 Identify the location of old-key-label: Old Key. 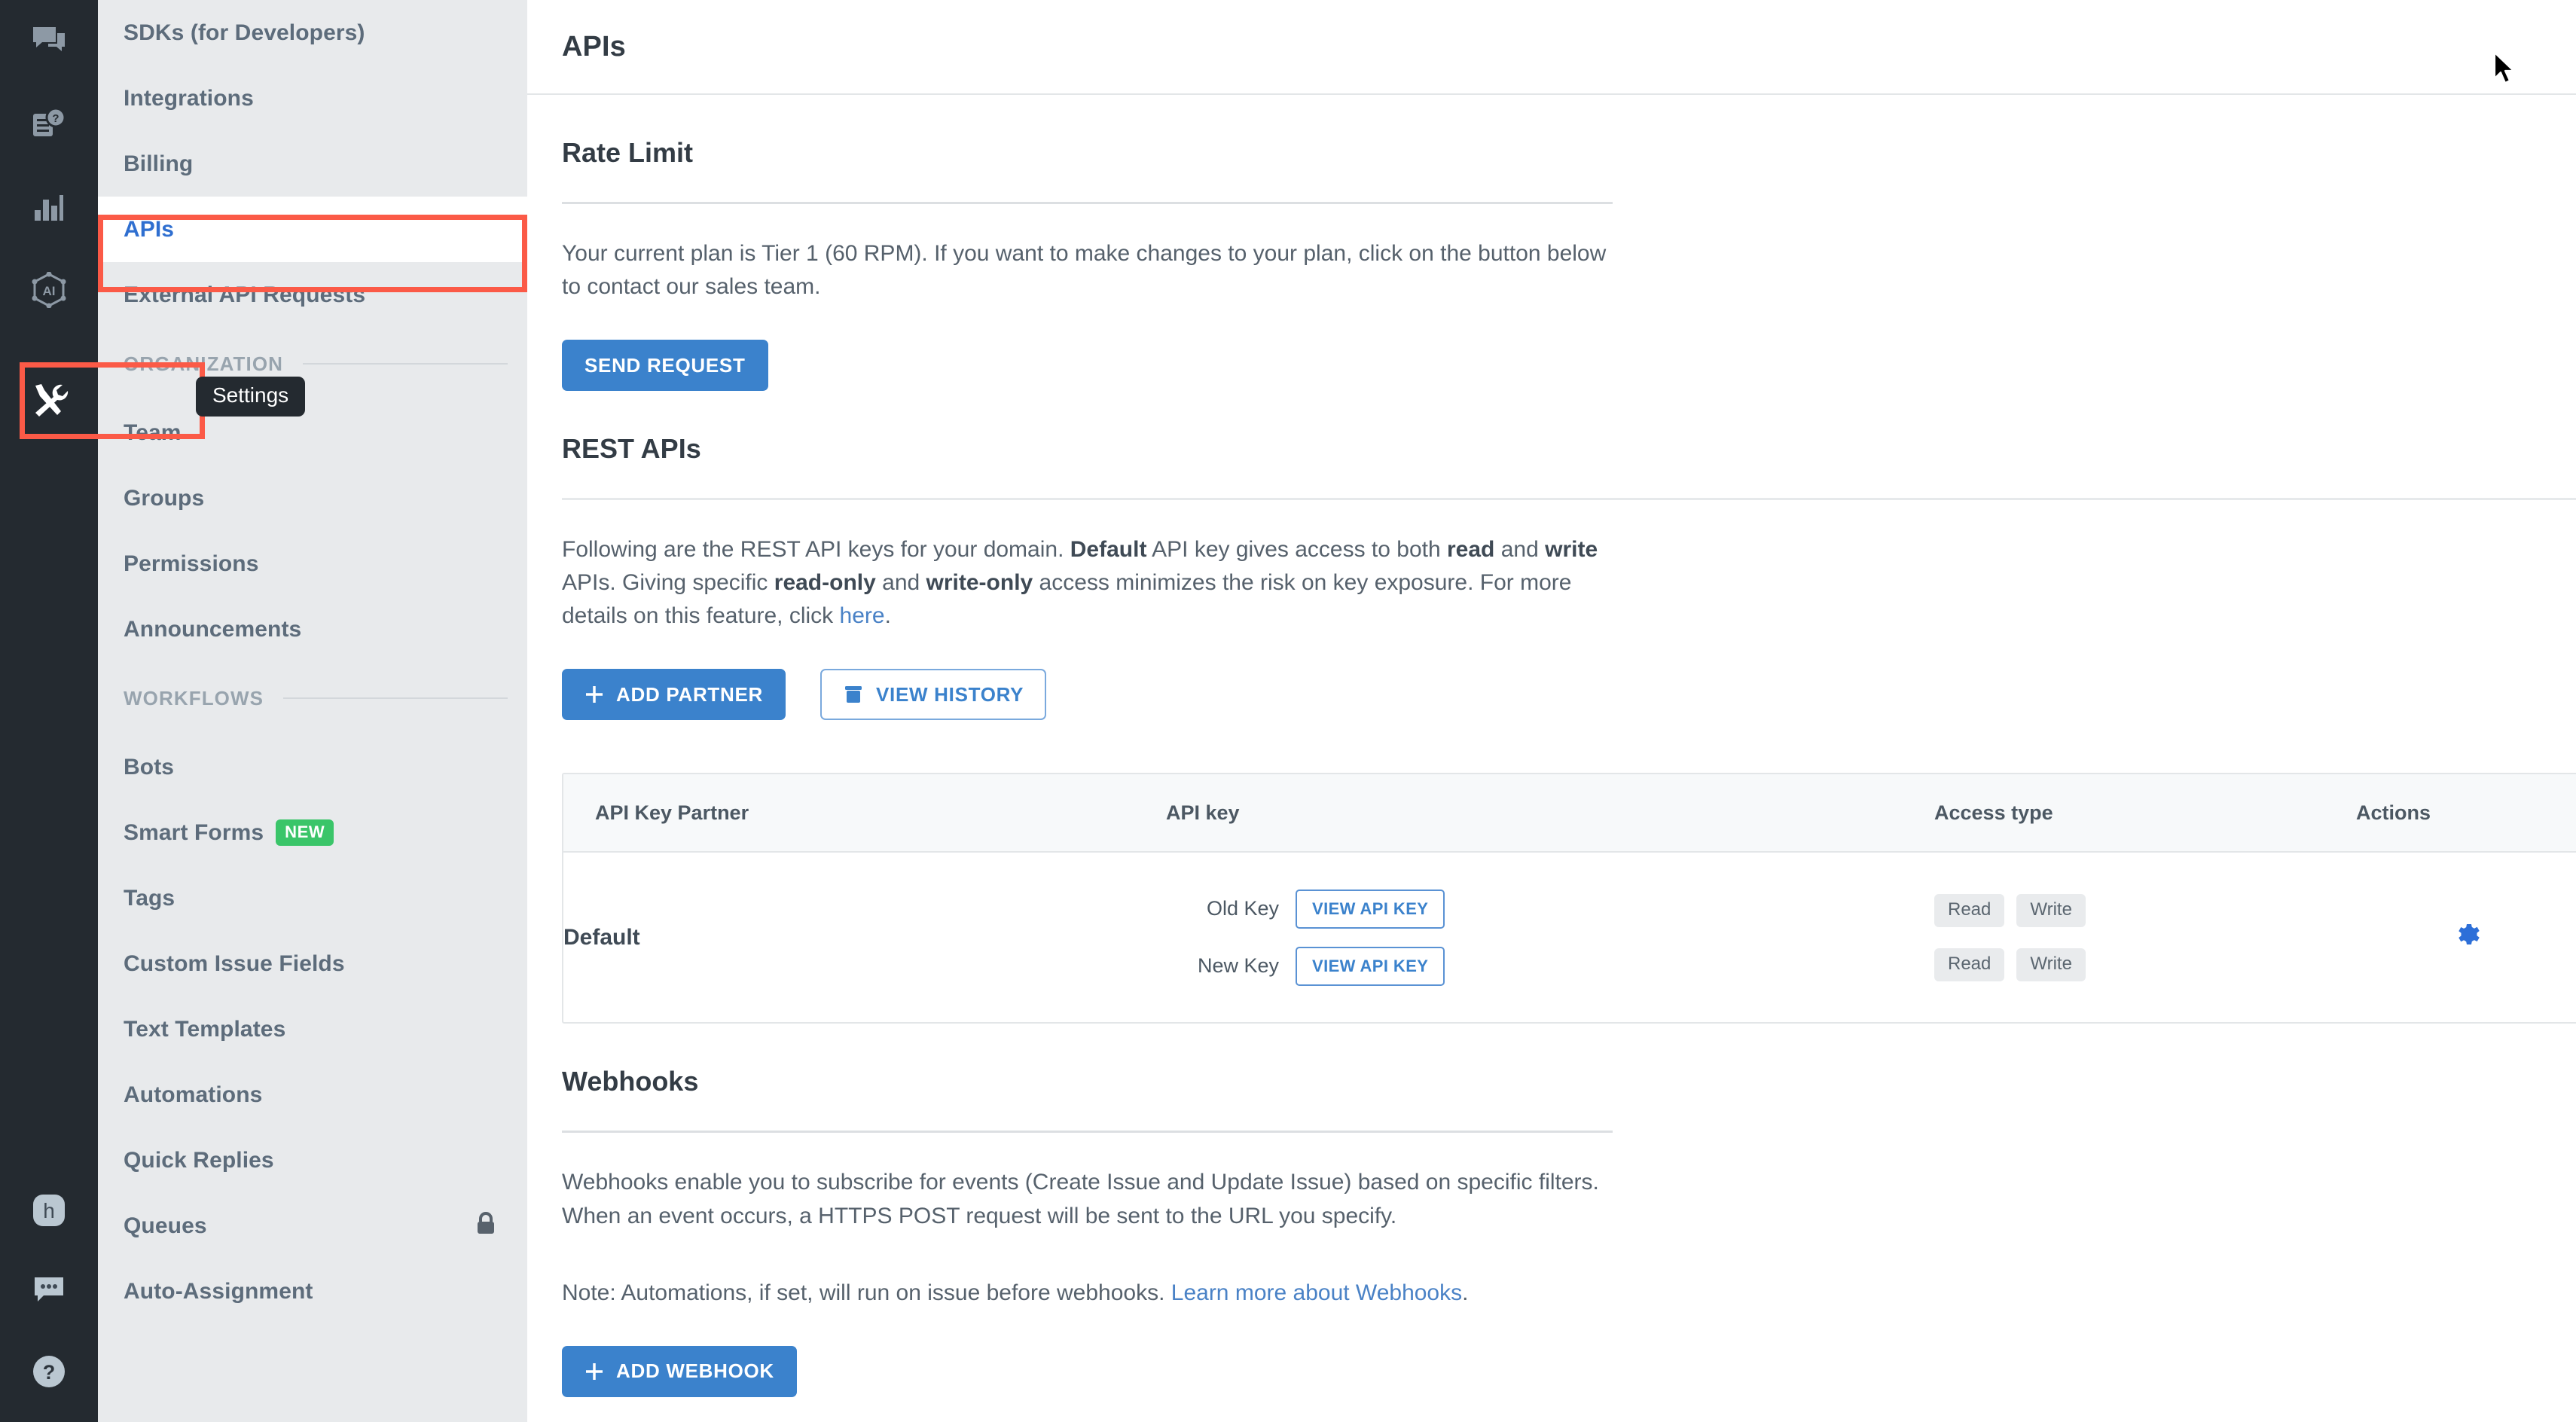
(1243, 908).